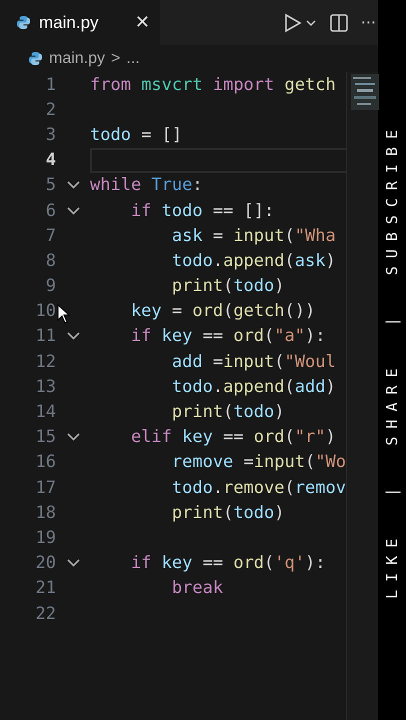 The height and width of the screenshot is (720, 406). I want to click on line-number: 7, so click(50, 236).